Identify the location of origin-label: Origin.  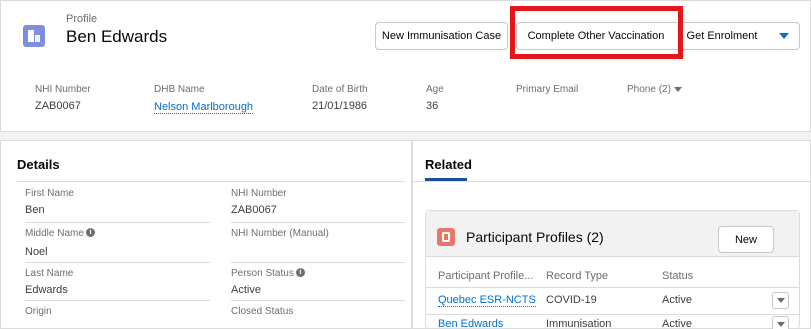
(38, 311).